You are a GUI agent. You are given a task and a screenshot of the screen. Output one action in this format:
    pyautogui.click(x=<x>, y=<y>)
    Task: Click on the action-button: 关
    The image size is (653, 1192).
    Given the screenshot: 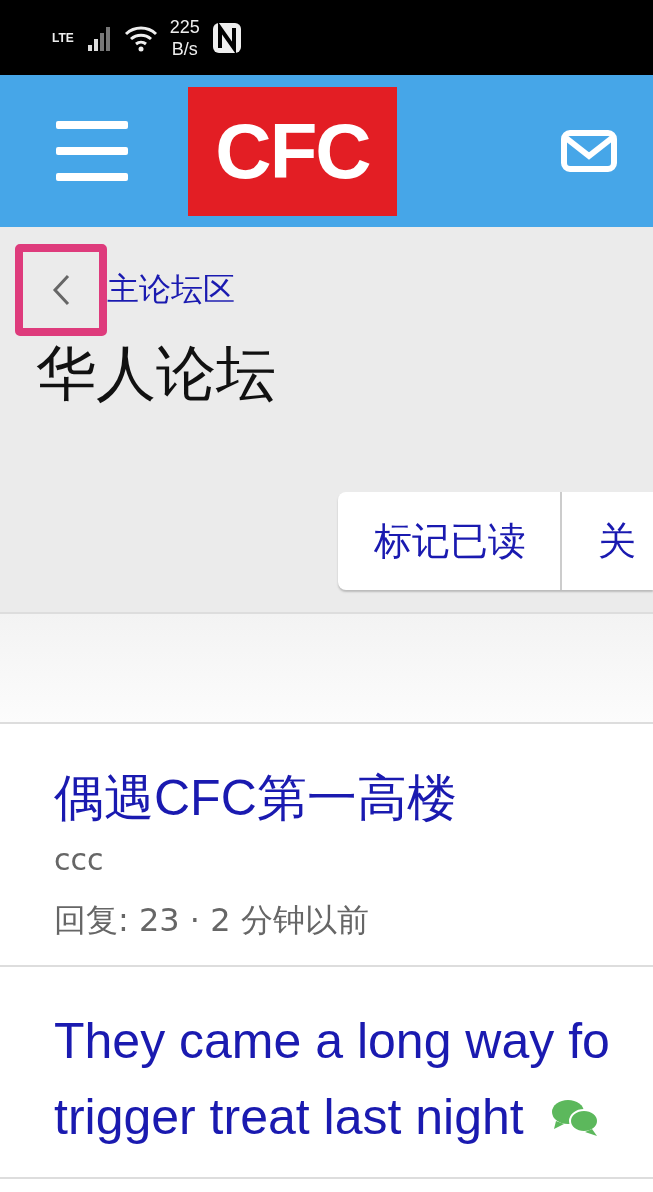 What is the action you would take?
    pyautogui.click(x=606, y=541)
    